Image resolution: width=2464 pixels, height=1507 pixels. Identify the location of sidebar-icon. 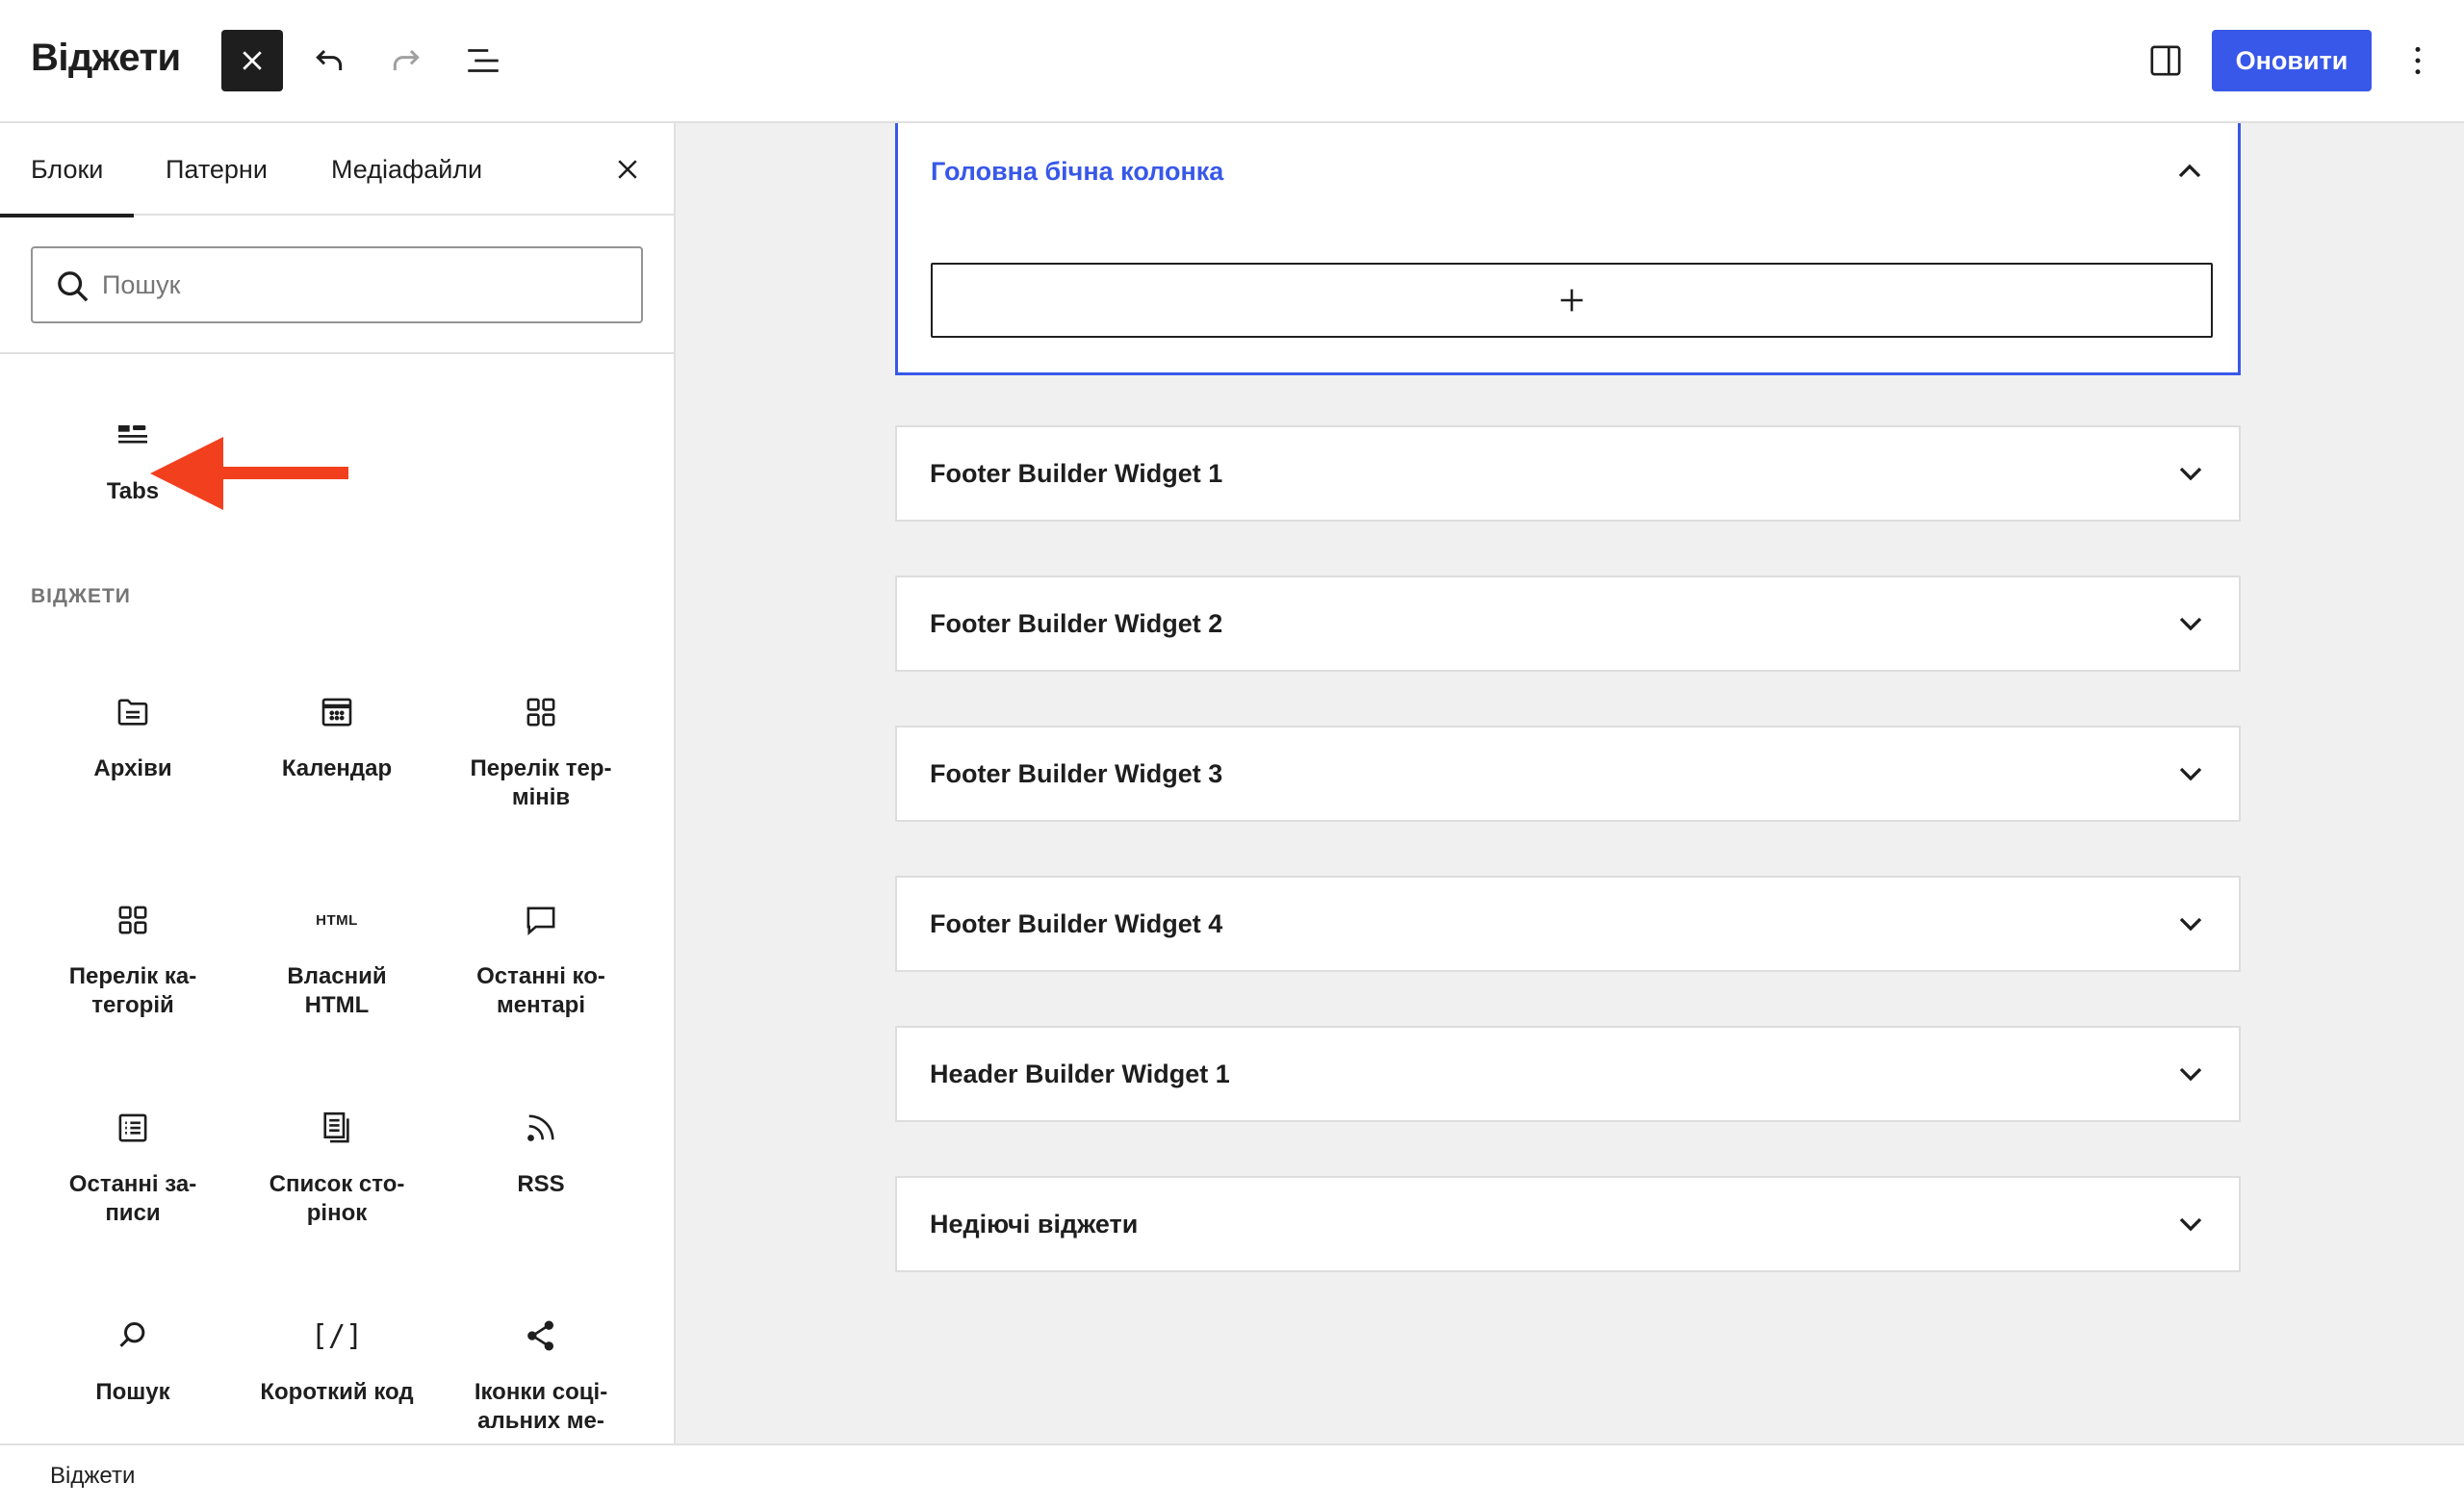
(2165, 60).